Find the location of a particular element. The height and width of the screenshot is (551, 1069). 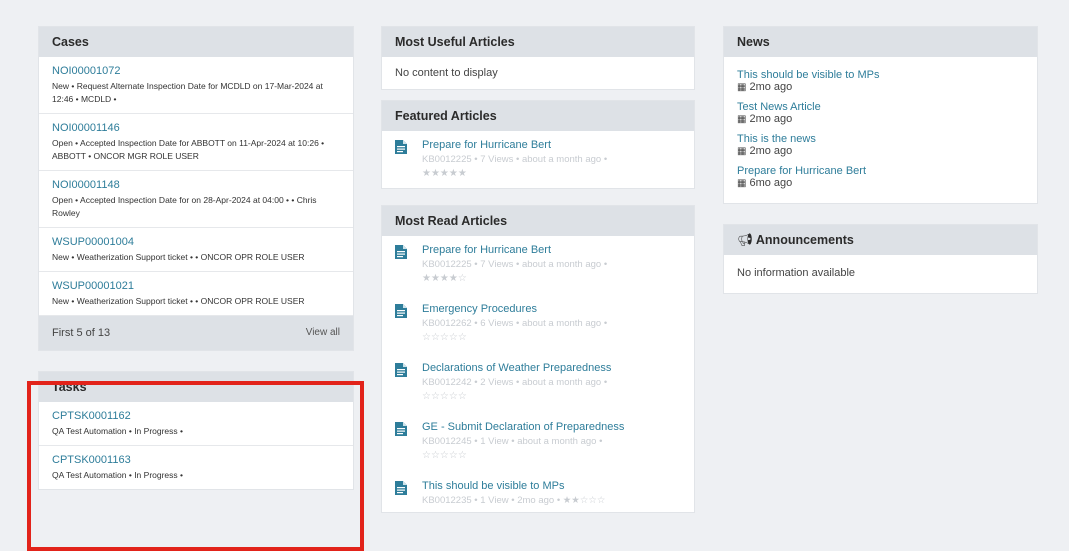

cases-header: Cases is located at coordinates (196, 42).